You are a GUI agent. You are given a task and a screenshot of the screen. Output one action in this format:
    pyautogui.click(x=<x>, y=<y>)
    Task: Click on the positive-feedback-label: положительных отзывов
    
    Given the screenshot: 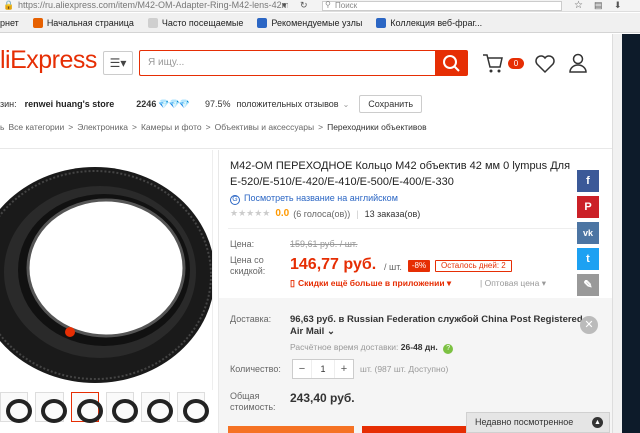 What is the action you would take?
    pyautogui.click(x=287, y=104)
    